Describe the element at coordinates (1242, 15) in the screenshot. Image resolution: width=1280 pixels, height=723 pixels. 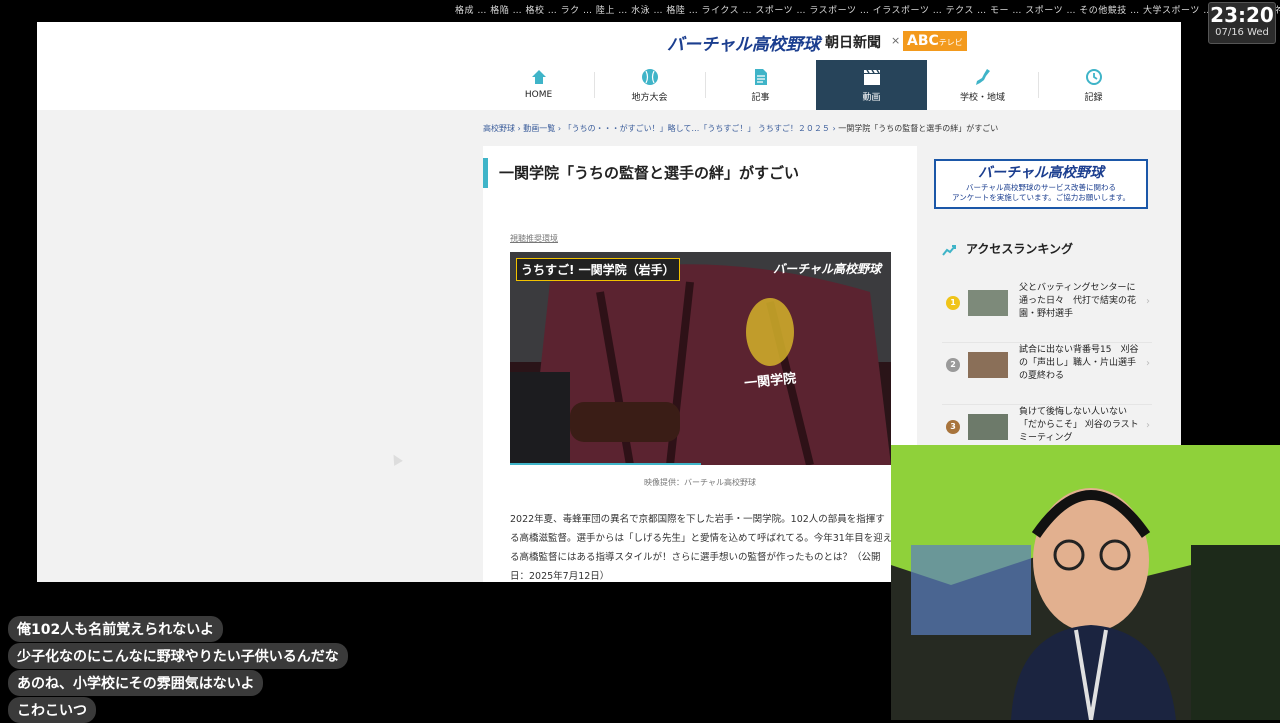
I see `clock-time: 23:20` at that location.